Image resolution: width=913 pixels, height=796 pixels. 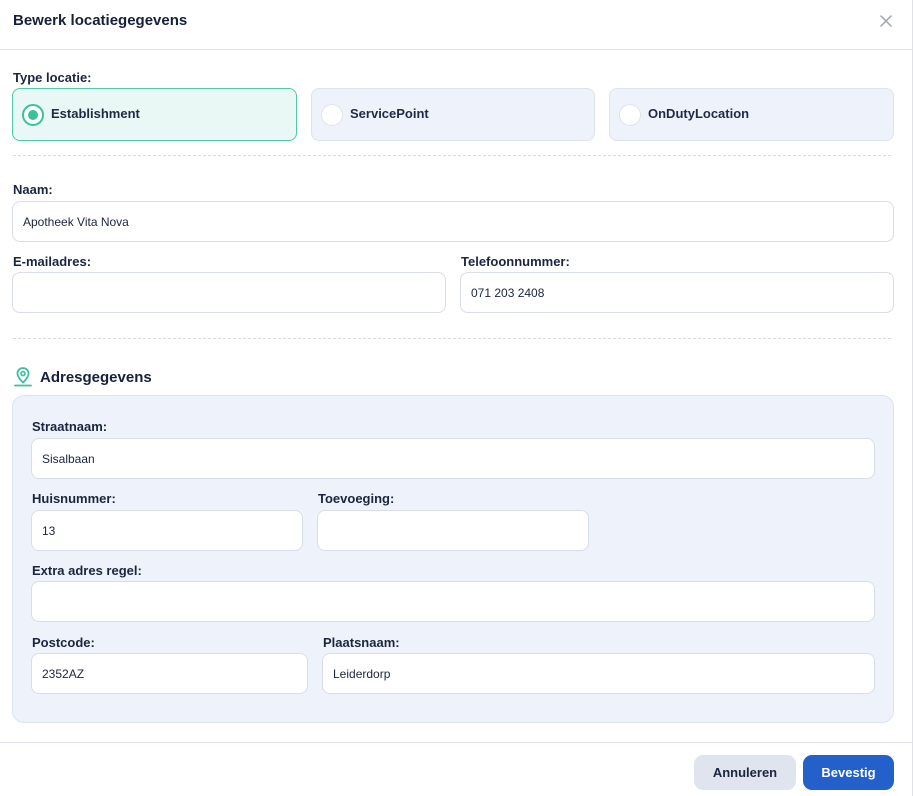 I want to click on name-input: Apotheek Vita Nova, so click(x=453, y=221).